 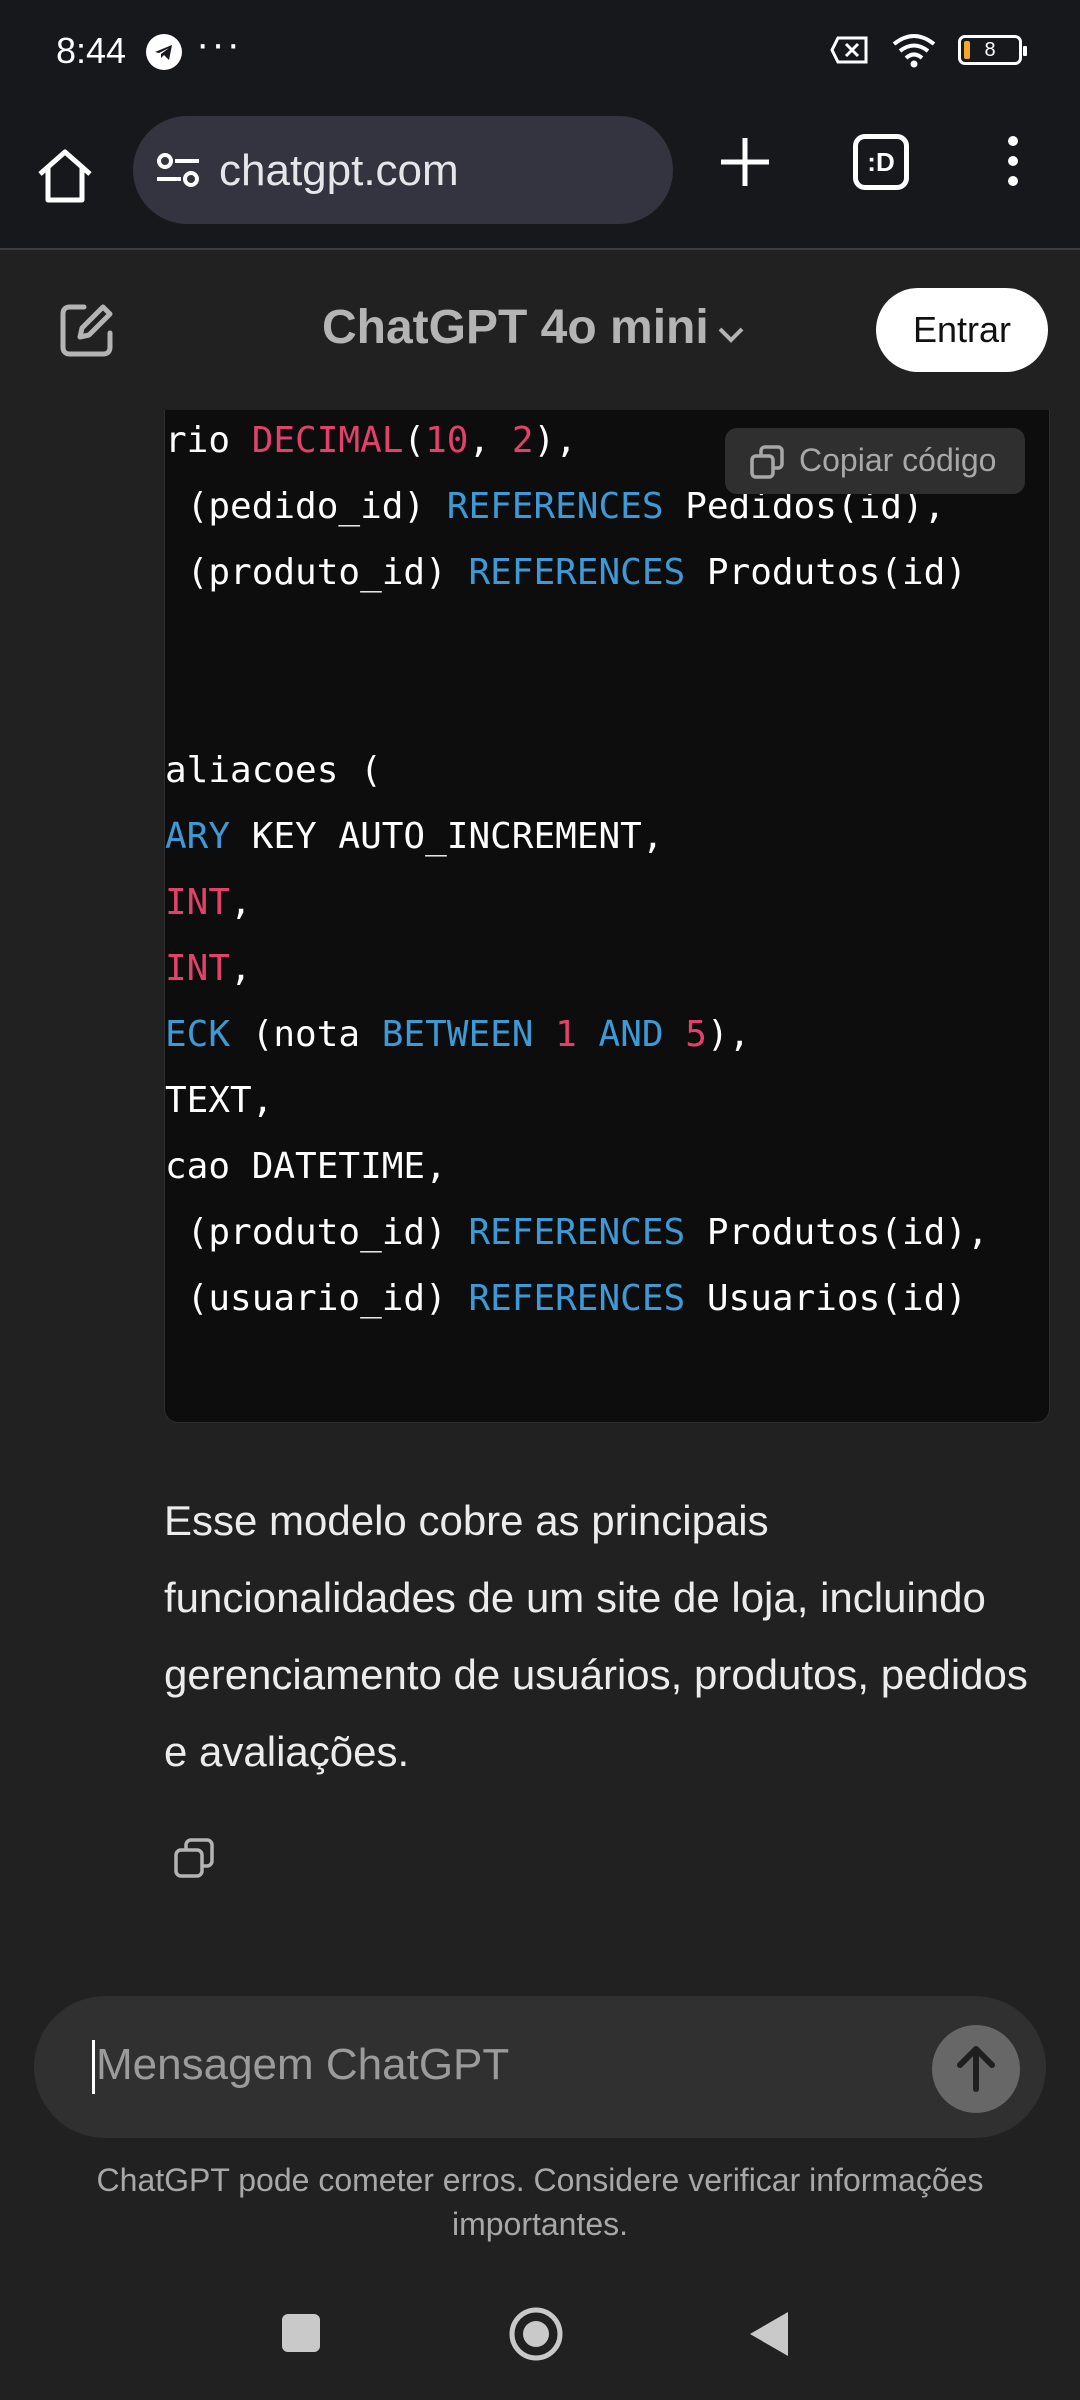 I want to click on code-token: BETWEEN, so click(x=457, y=1034).